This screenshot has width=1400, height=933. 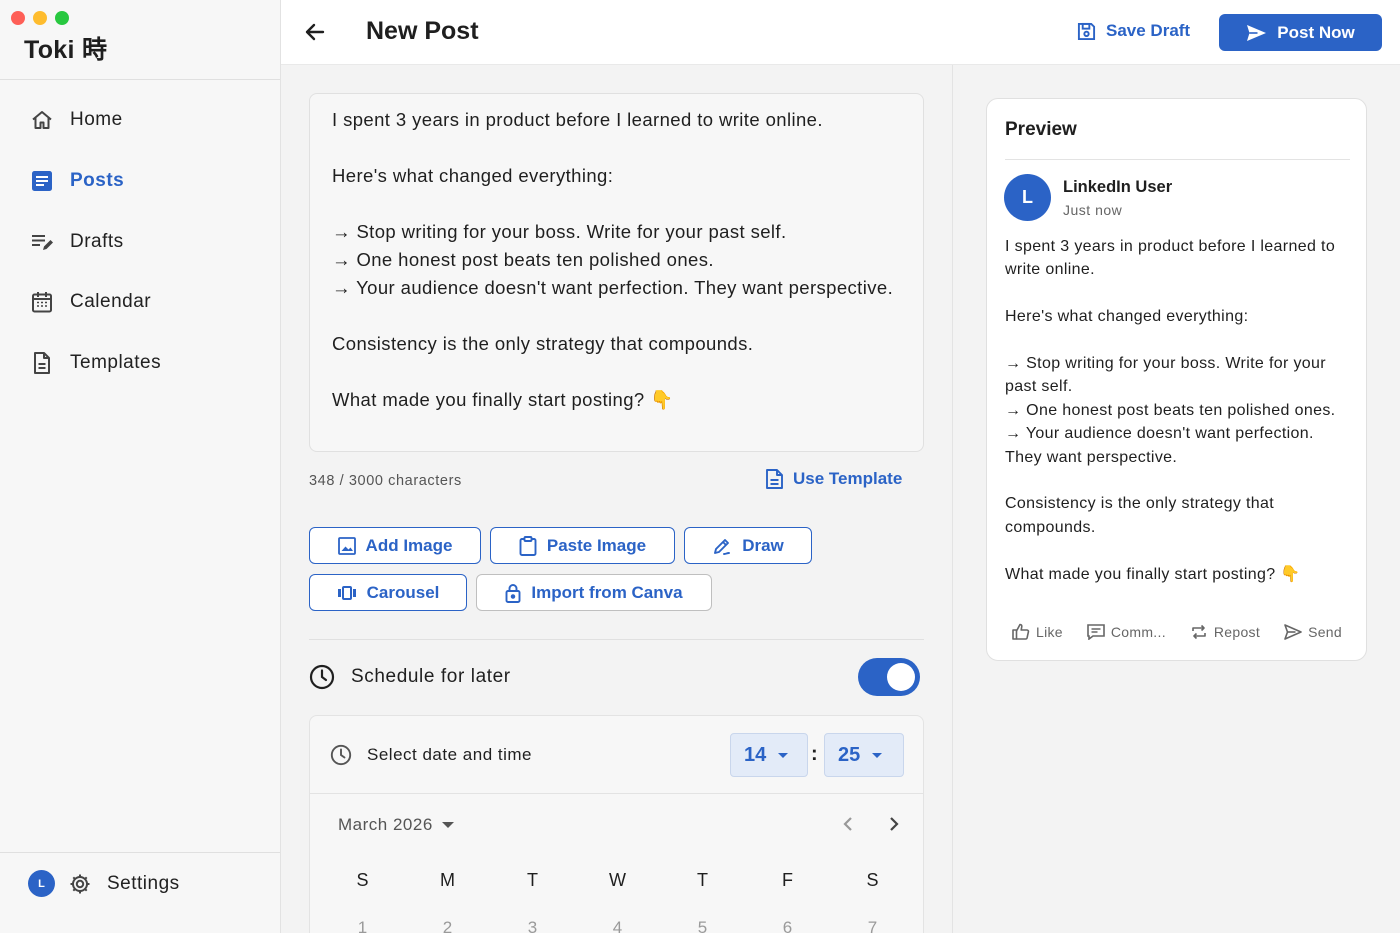 I want to click on repost-action: Repost, so click(x=1225, y=631).